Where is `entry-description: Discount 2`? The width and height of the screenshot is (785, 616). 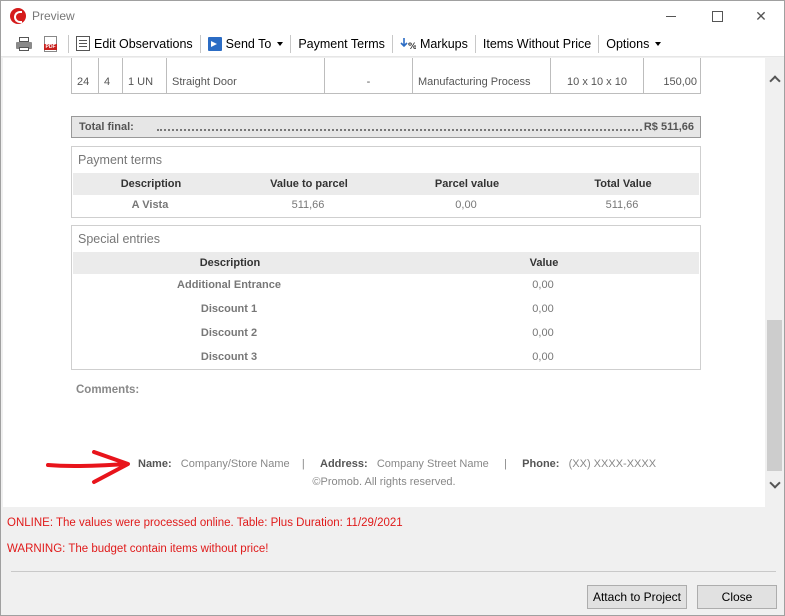
entry-description: Discount 2 is located at coordinates (229, 333).